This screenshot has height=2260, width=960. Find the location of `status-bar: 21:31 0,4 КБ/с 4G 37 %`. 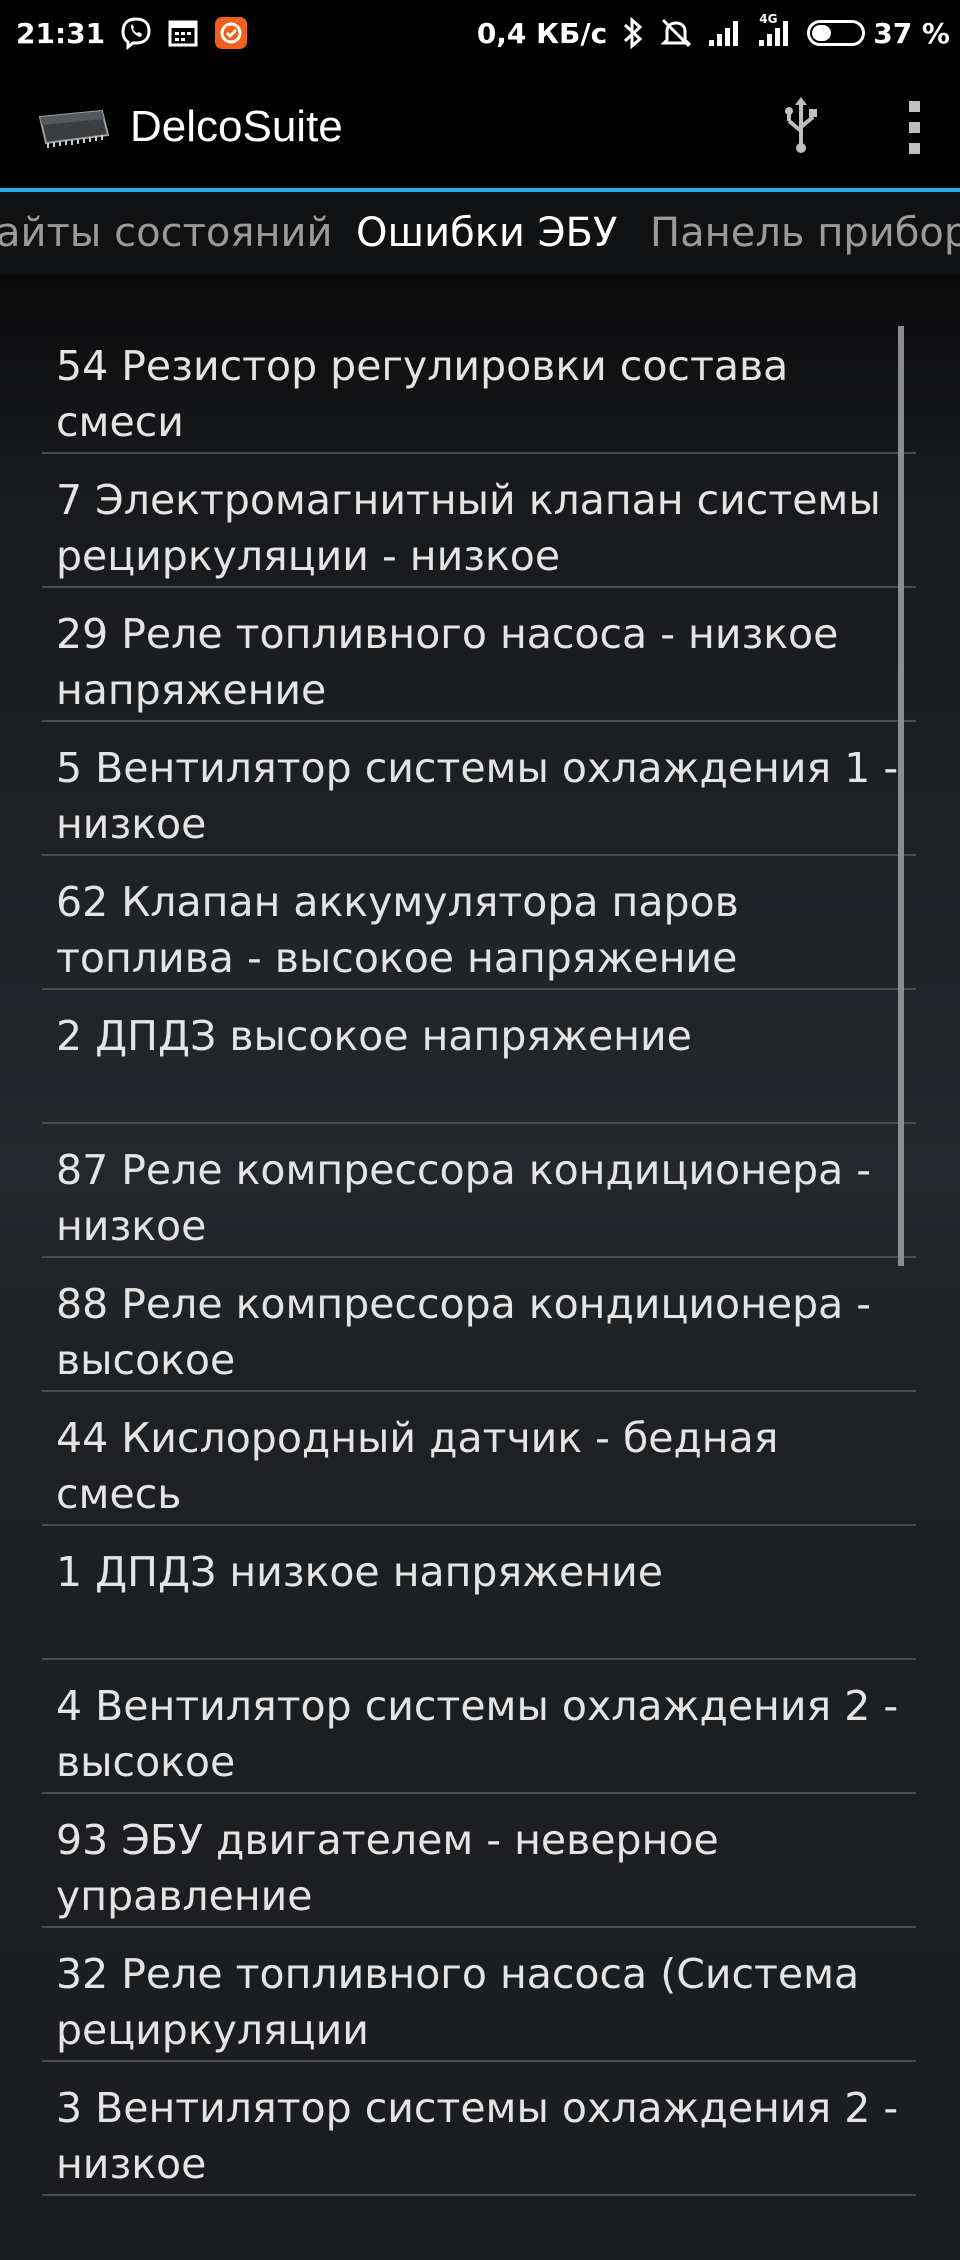

status-bar: 21:31 0,4 КБ/с 4G 37 % is located at coordinates (480, 33).